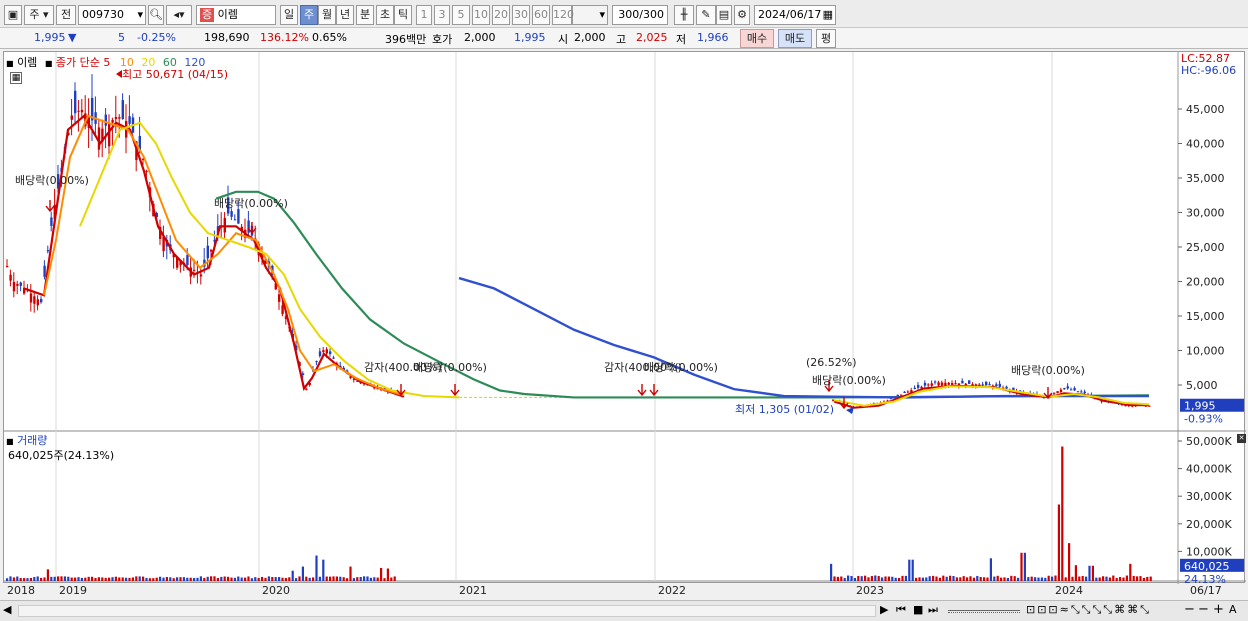  What do you see at coordinates (16, 78) in the screenshot?
I see `table-icon: ▦` at bounding box center [16, 78].